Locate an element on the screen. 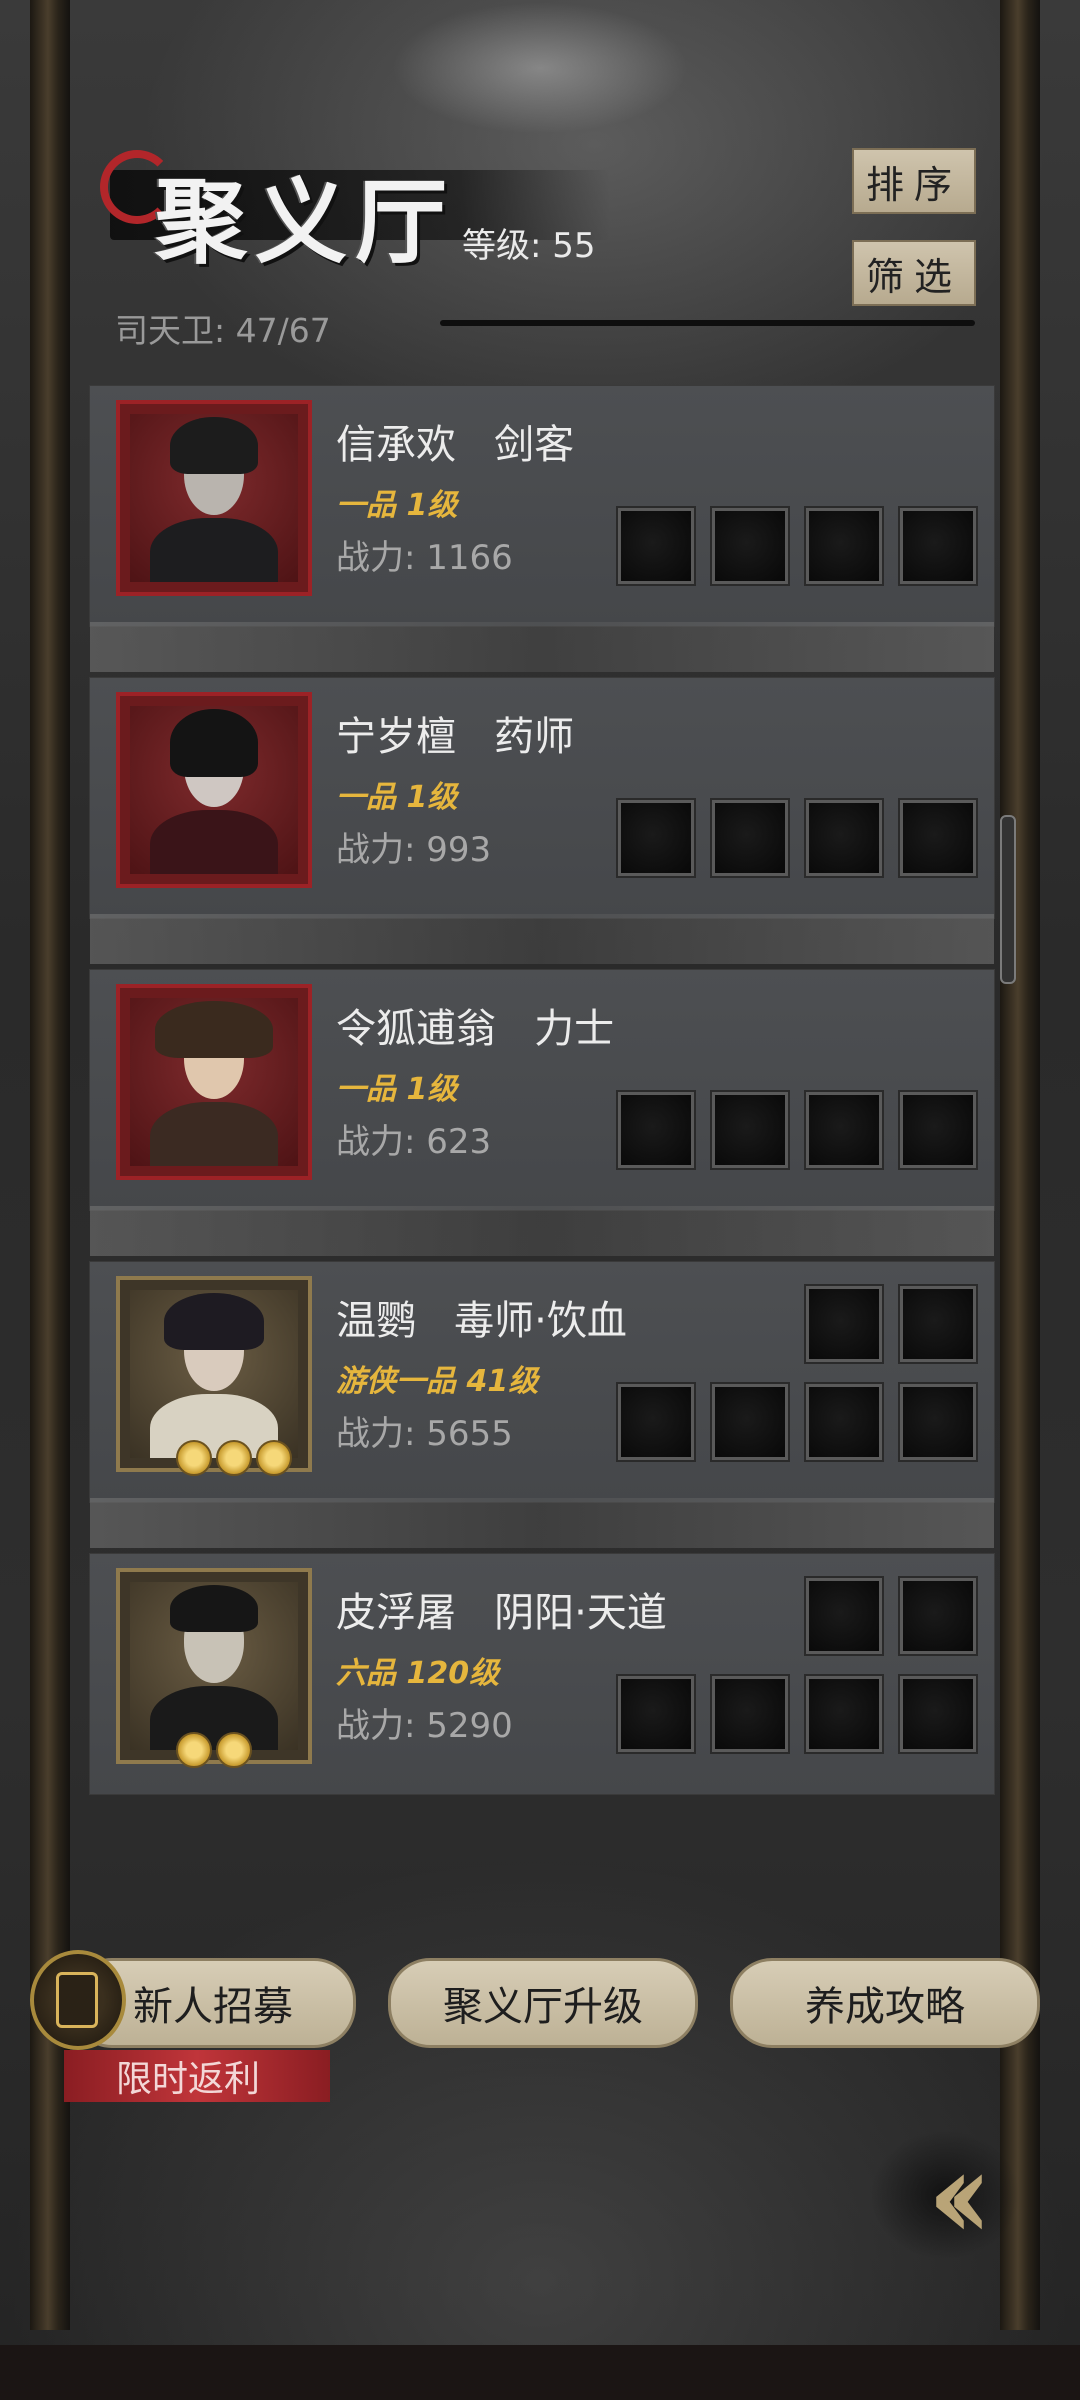 The height and width of the screenshot is (2400, 1080). bottom-bar is located at coordinates (540, 2372).